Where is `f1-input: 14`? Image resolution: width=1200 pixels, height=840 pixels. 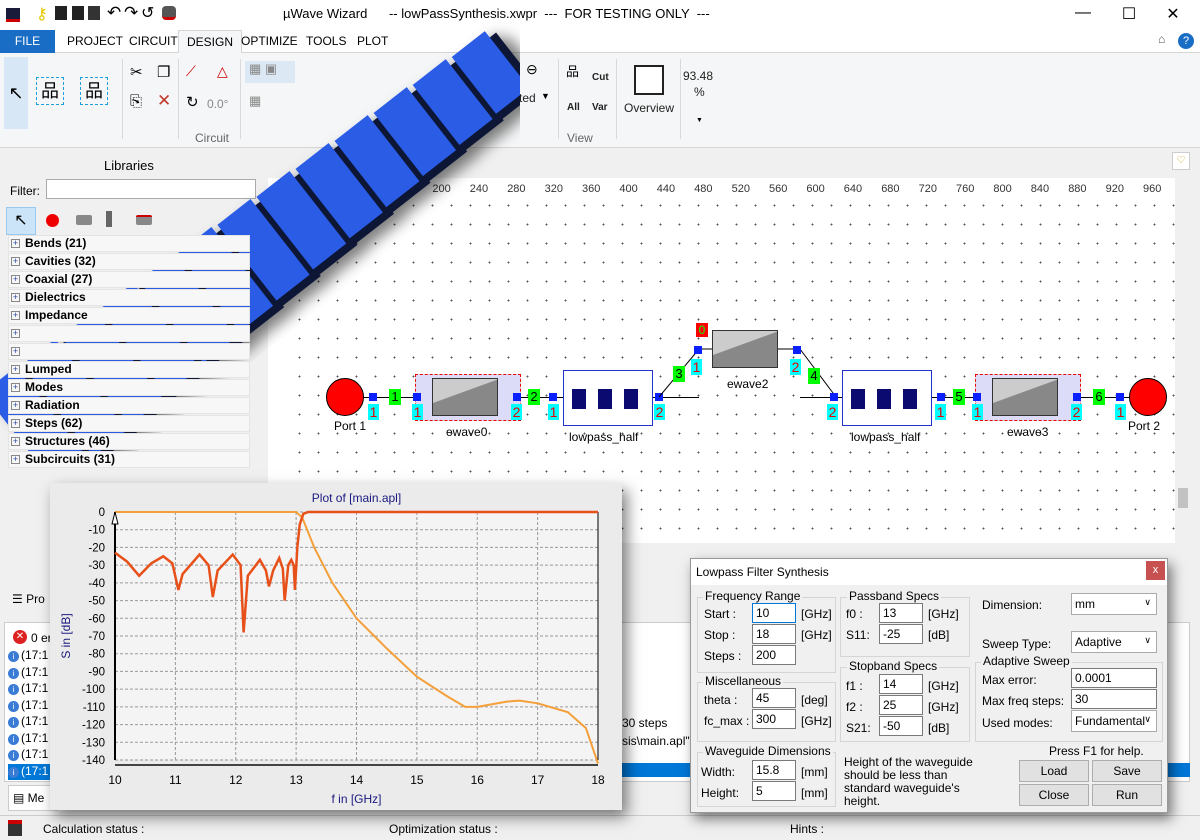 f1-input: 14 is located at coordinates (901, 684).